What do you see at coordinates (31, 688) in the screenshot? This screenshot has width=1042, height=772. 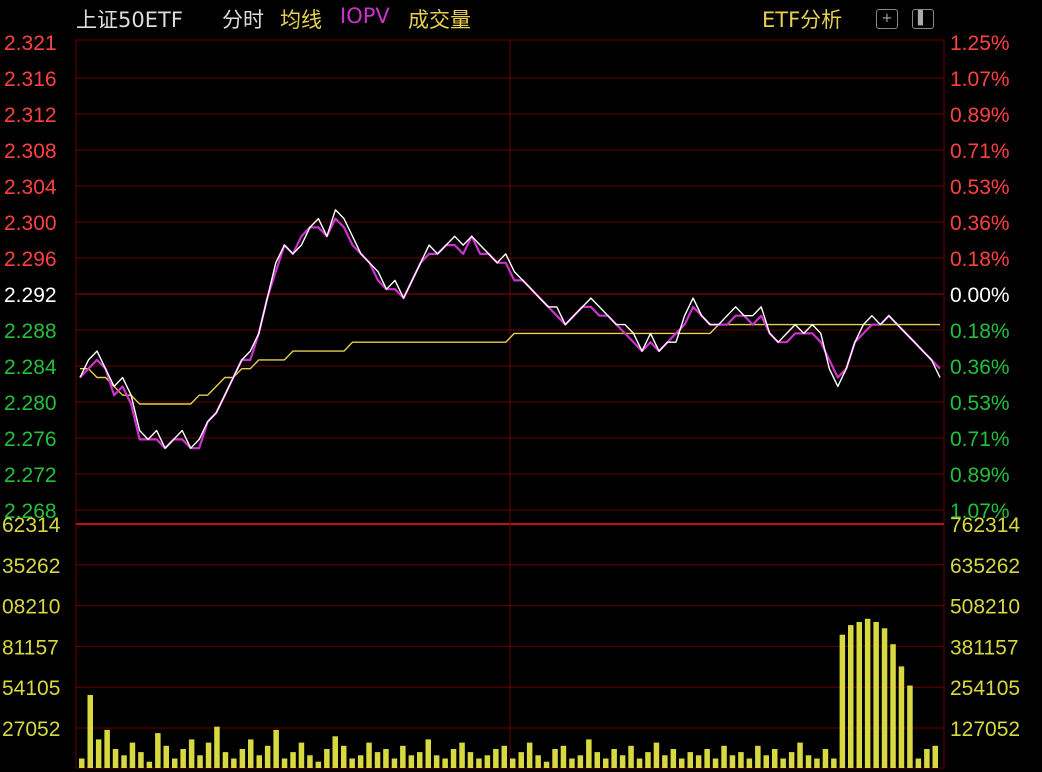 I see `left-volume-tick: 54105` at bounding box center [31, 688].